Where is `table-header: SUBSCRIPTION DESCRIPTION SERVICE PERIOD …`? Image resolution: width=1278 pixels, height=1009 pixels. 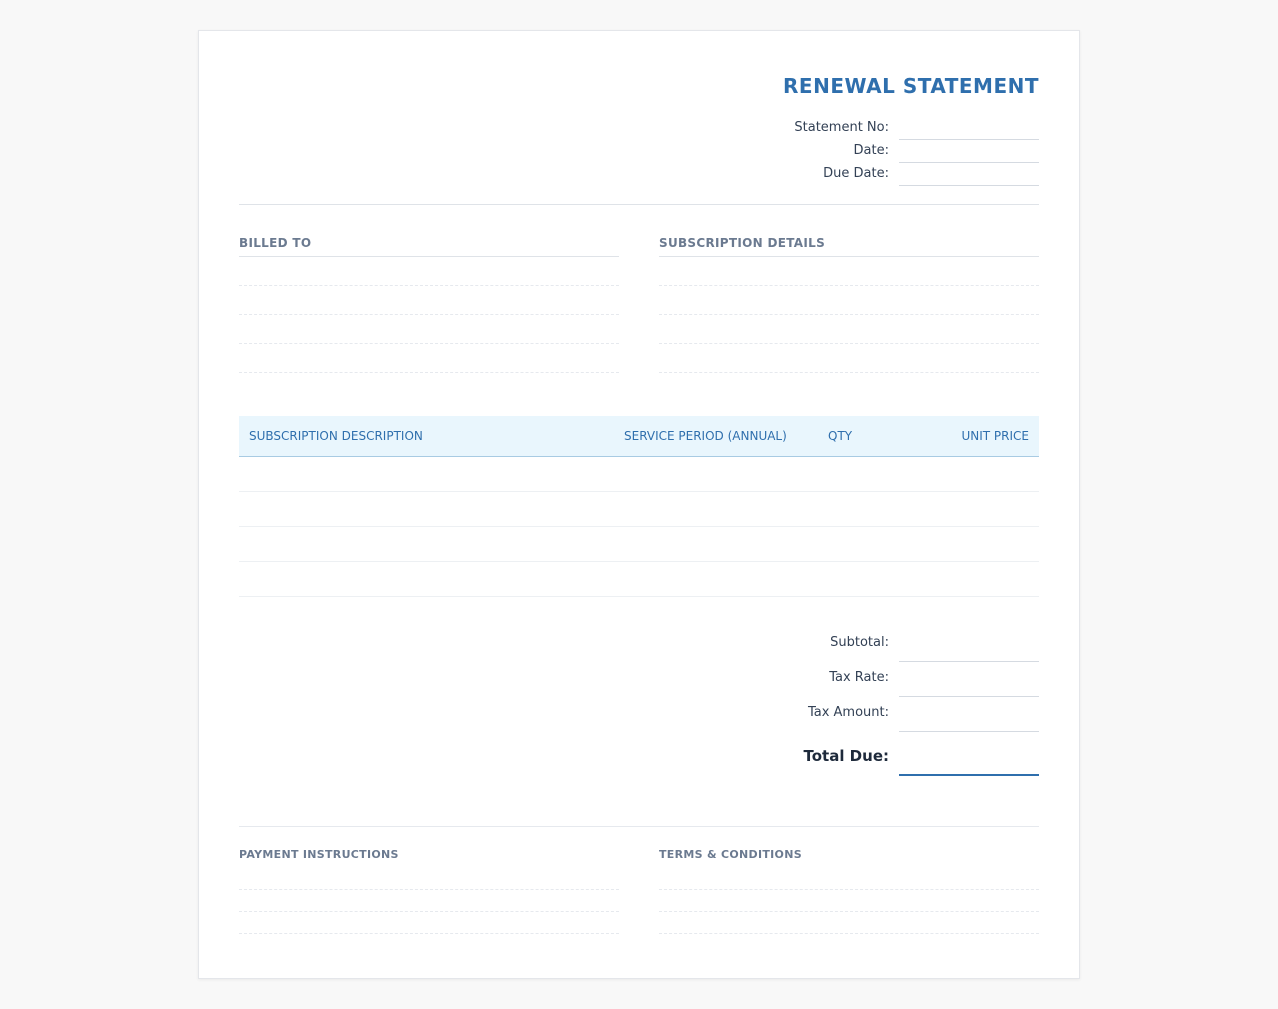 table-header: SUBSCRIPTION DESCRIPTION SERVICE PERIOD … is located at coordinates (639, 436).